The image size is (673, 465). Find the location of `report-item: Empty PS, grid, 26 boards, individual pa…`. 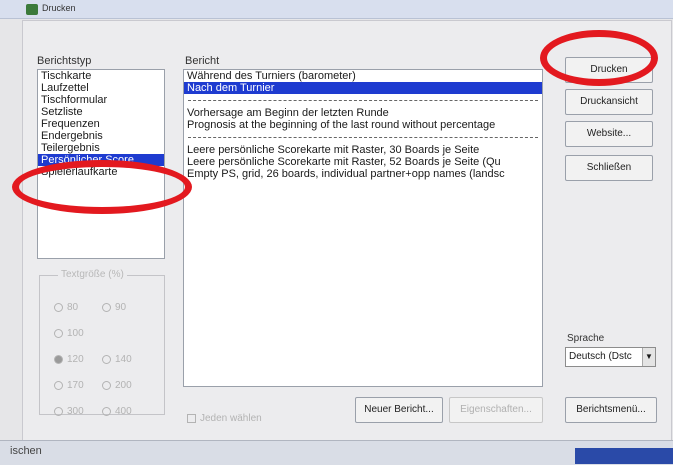

report-item: Empty PS, grid, 26 boards, individual pa… is located at coordinates (363, 174).